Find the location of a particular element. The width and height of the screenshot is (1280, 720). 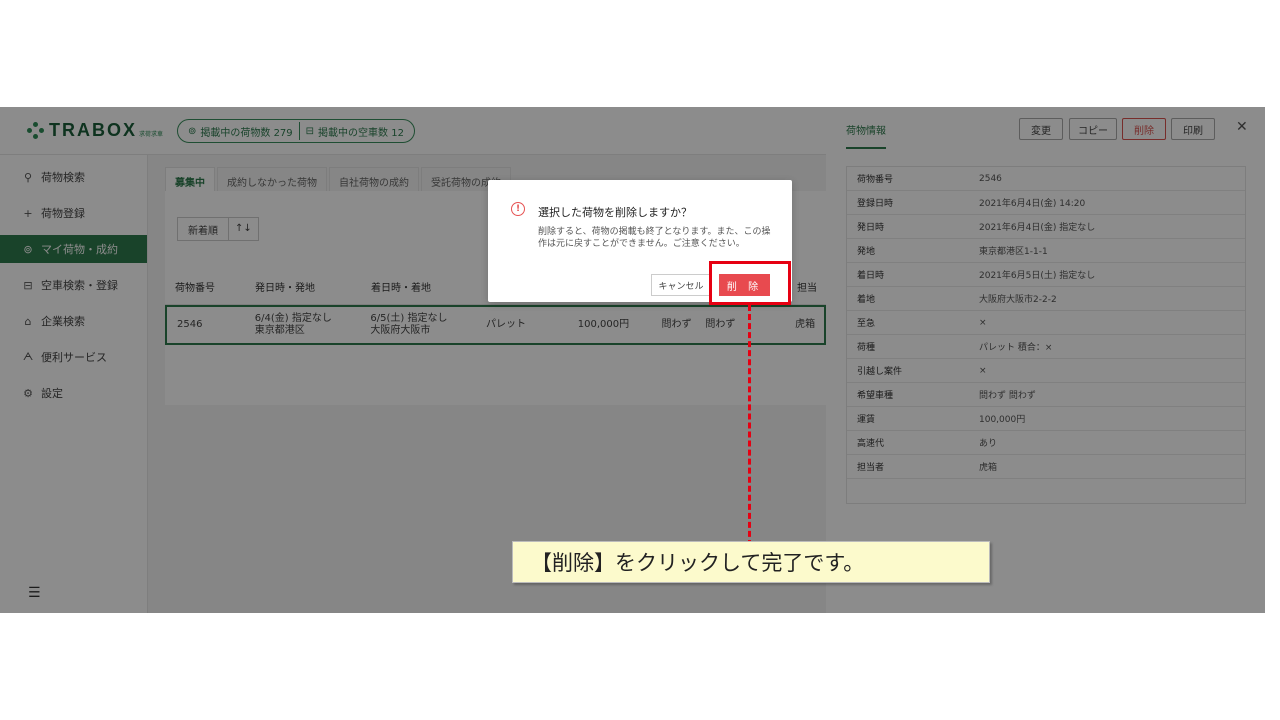

highlight-box is located at coordinates (750, 283).